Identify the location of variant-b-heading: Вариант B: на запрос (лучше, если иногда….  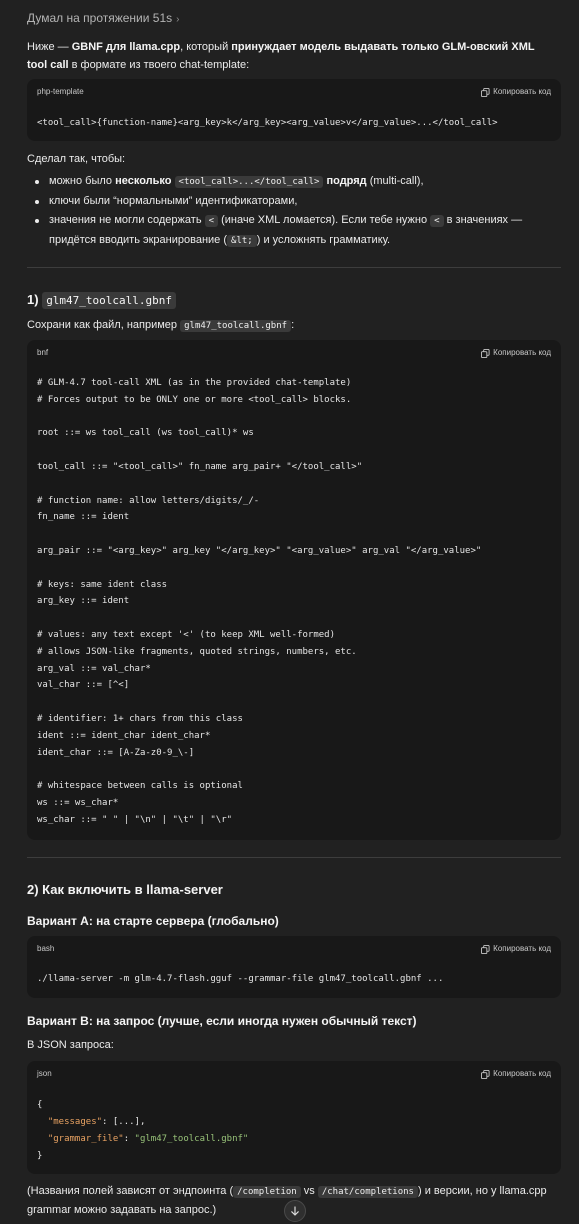
(222, 1021).